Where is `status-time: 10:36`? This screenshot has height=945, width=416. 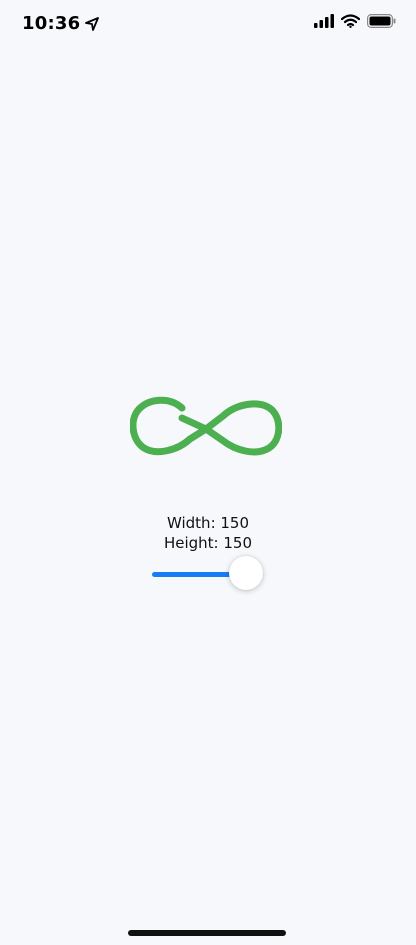 status-time: 10:36 is located at coordinates (51, 23).